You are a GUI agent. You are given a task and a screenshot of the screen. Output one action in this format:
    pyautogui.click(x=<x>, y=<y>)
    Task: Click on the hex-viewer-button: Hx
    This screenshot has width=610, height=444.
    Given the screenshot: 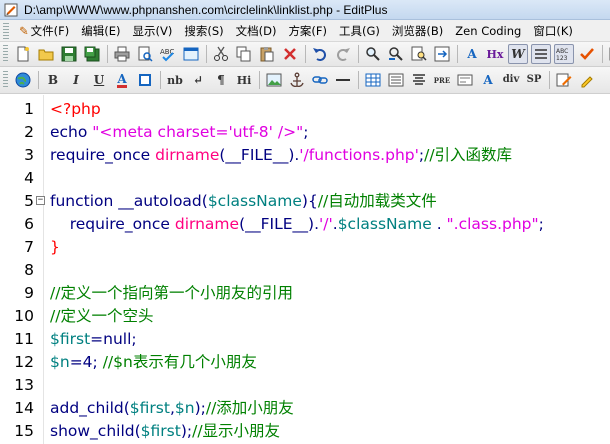 What is the action you would take?
    pyautogui.click(x=495, y=54)
    